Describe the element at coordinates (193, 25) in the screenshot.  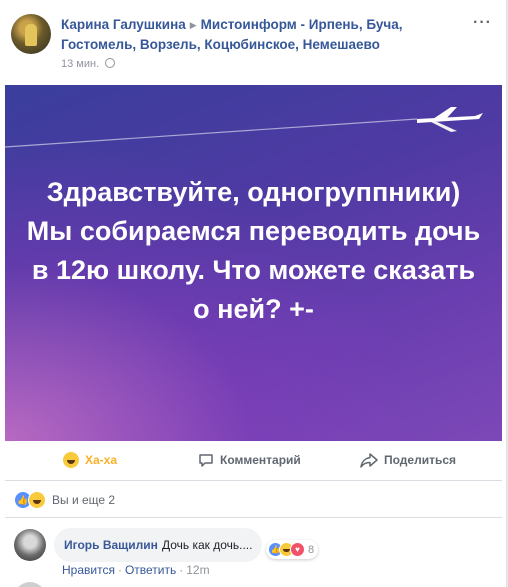
I see `triangle-right-icon: ▶` at that location.